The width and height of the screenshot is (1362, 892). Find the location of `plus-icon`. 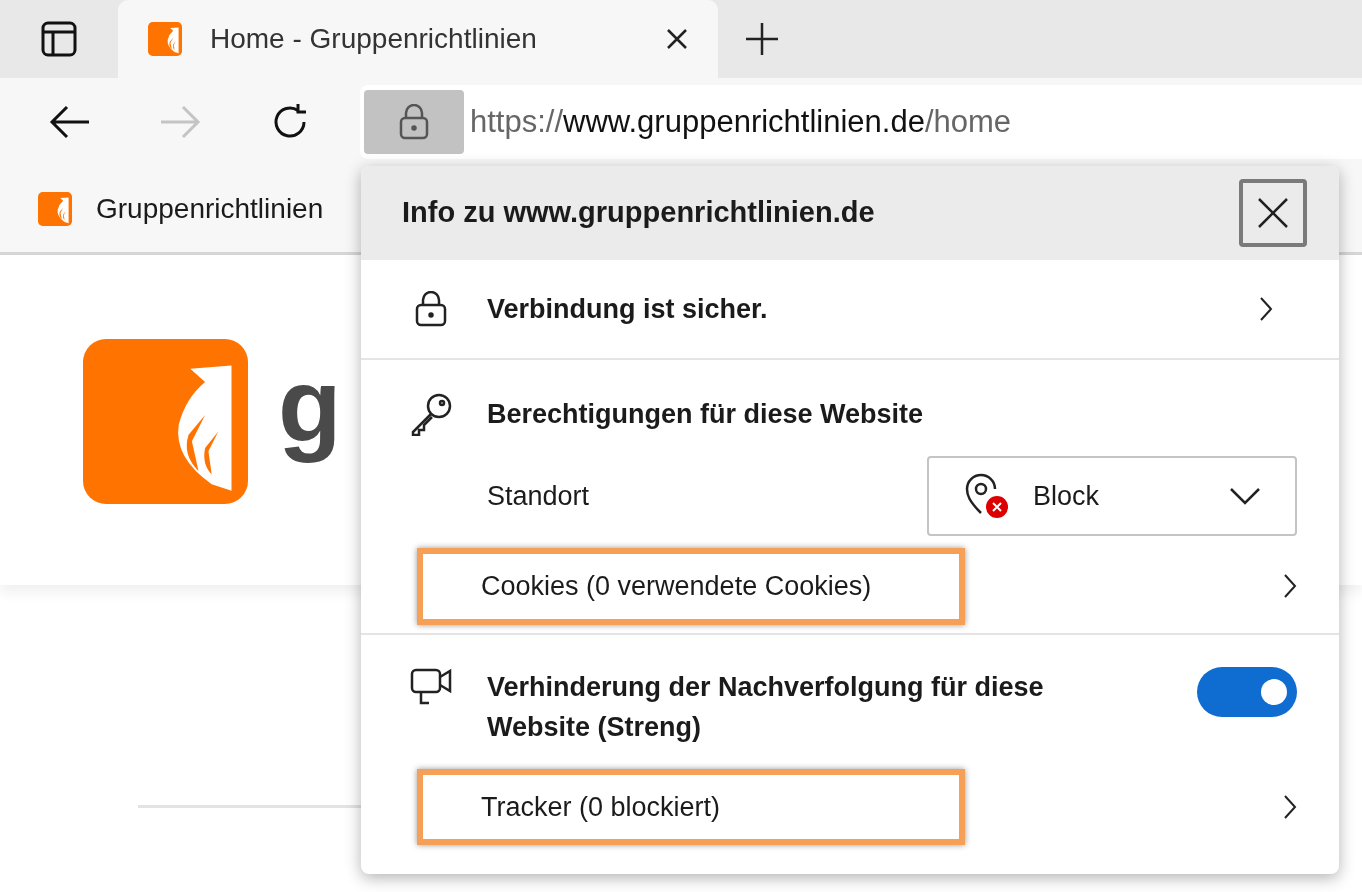

plus-icon is located at coordinates (762, 39).